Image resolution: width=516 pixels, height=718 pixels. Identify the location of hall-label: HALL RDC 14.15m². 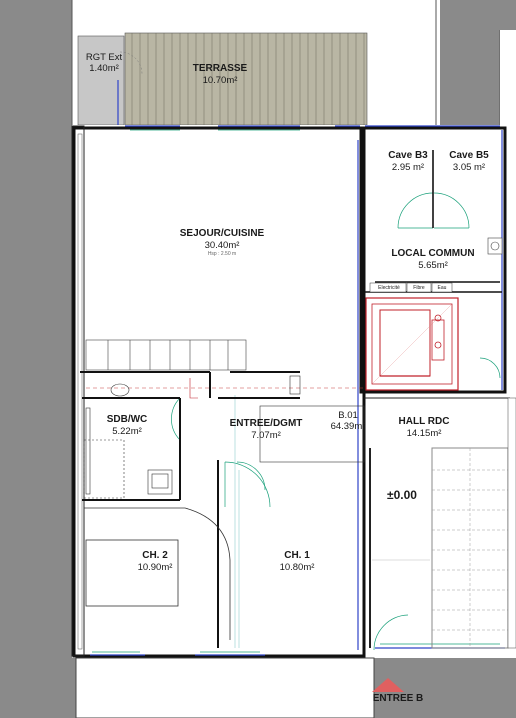
(424, 427).